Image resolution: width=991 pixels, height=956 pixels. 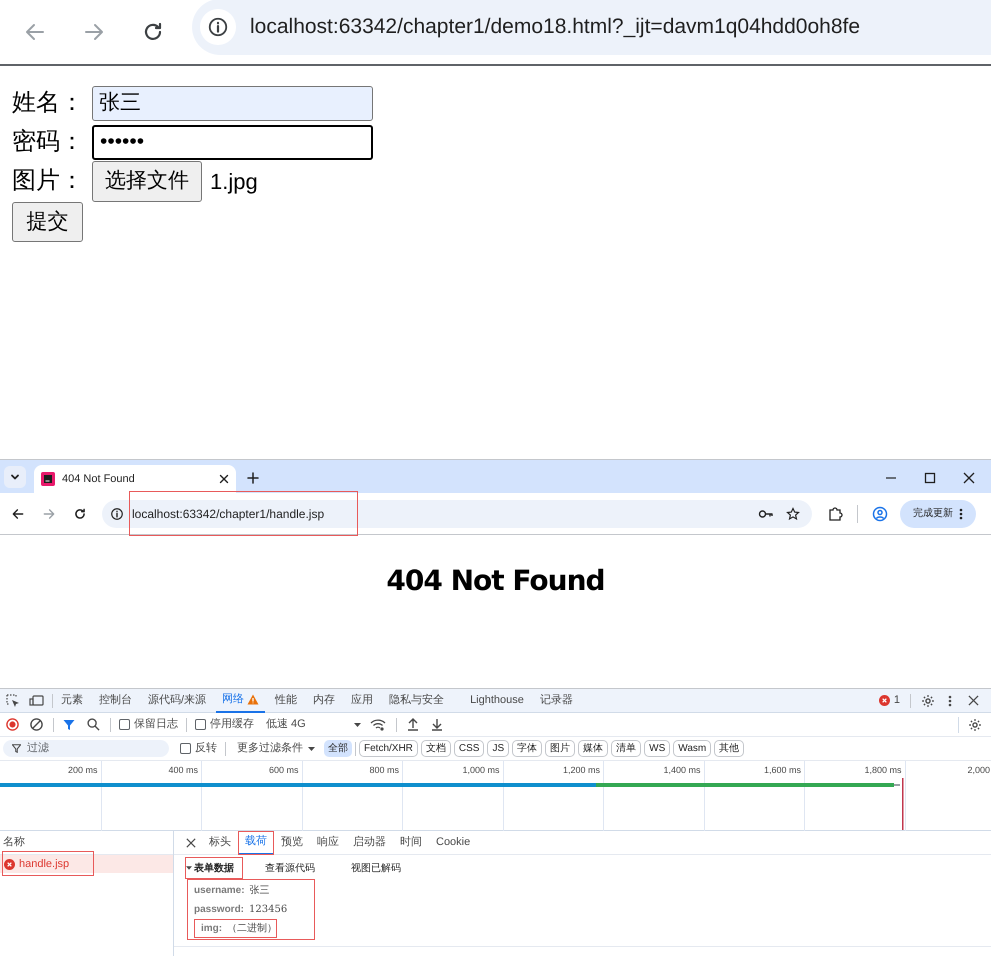 What do you see at coordinates (253, 478) in the screenshot?
I see `new-tab-icon` at bounding box center [253, 478].